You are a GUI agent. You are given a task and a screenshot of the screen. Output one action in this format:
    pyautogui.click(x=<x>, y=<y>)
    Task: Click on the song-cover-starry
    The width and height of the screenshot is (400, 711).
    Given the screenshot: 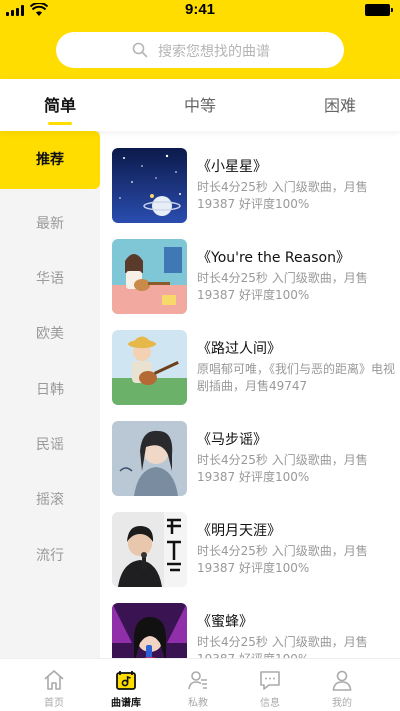 What is the action you would take?
    pyautogui.click(x=149, y=185)
    